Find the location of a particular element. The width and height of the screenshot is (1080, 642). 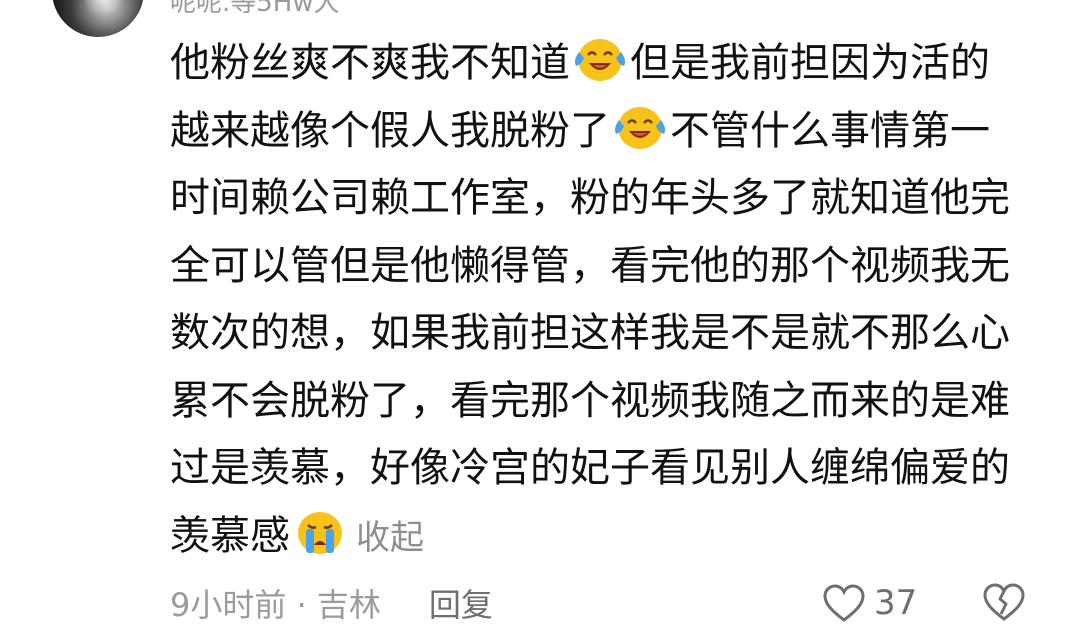

comment-line: 过是羡慕，好像冷宫的妃子看见别人缠绵偏爱的 is located at coordinates (605, 469).